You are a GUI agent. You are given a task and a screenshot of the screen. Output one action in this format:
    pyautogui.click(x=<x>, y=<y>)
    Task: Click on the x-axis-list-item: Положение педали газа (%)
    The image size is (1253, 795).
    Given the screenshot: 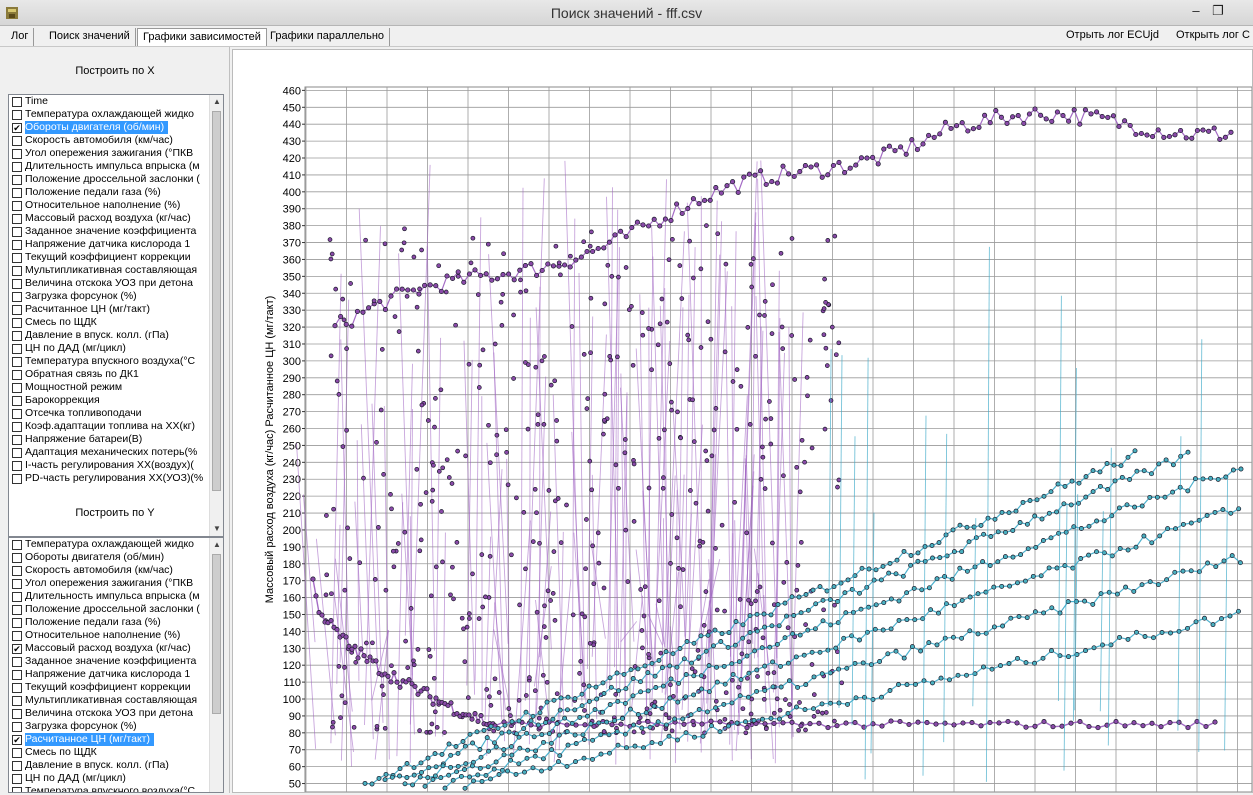 What is the action you would take?
    pyautogui.click(x=109, y=192)
    